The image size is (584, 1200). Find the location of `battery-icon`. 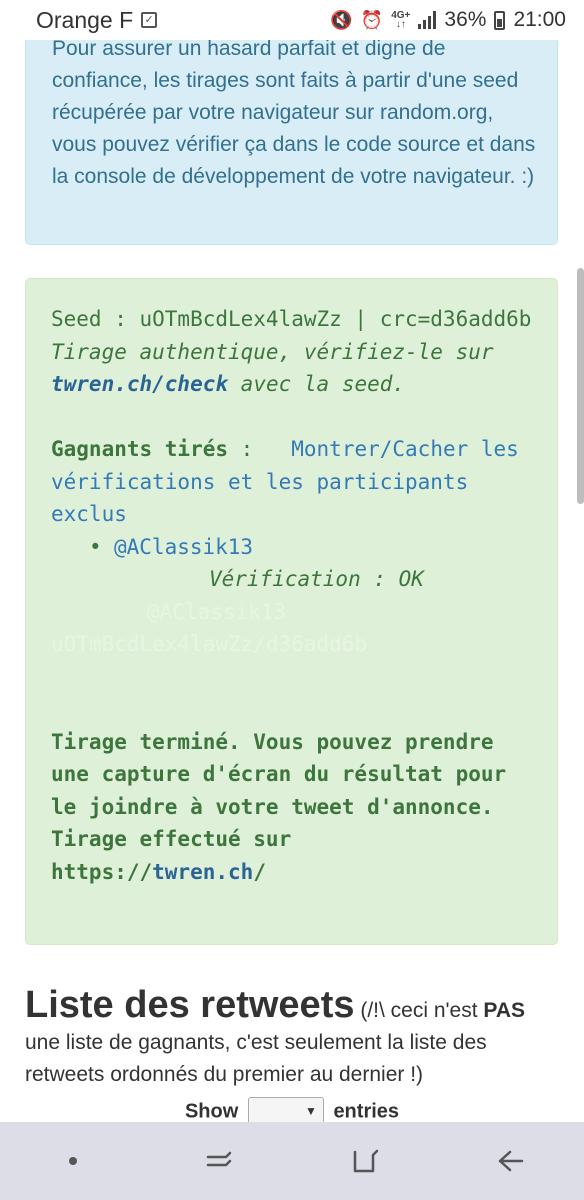

battery-icon is located at coordinates (500, 20).